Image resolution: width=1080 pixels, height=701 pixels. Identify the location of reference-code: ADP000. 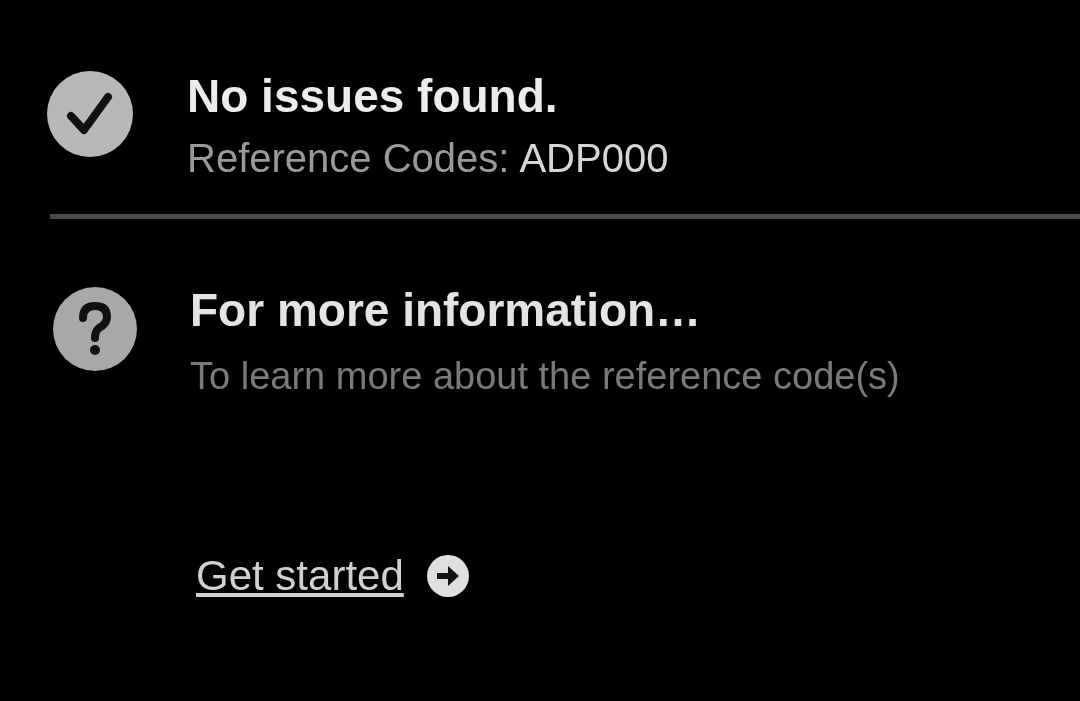
(594, 158).